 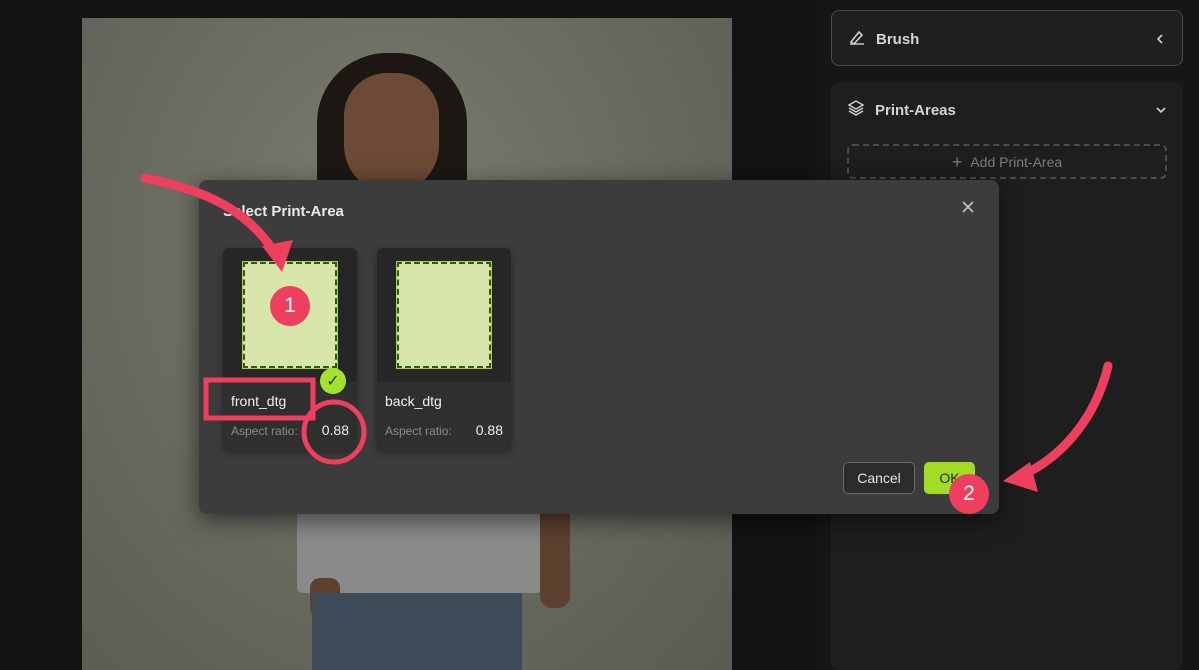 I want to click on step-badge-1: 1, so click(x=290, y=306).